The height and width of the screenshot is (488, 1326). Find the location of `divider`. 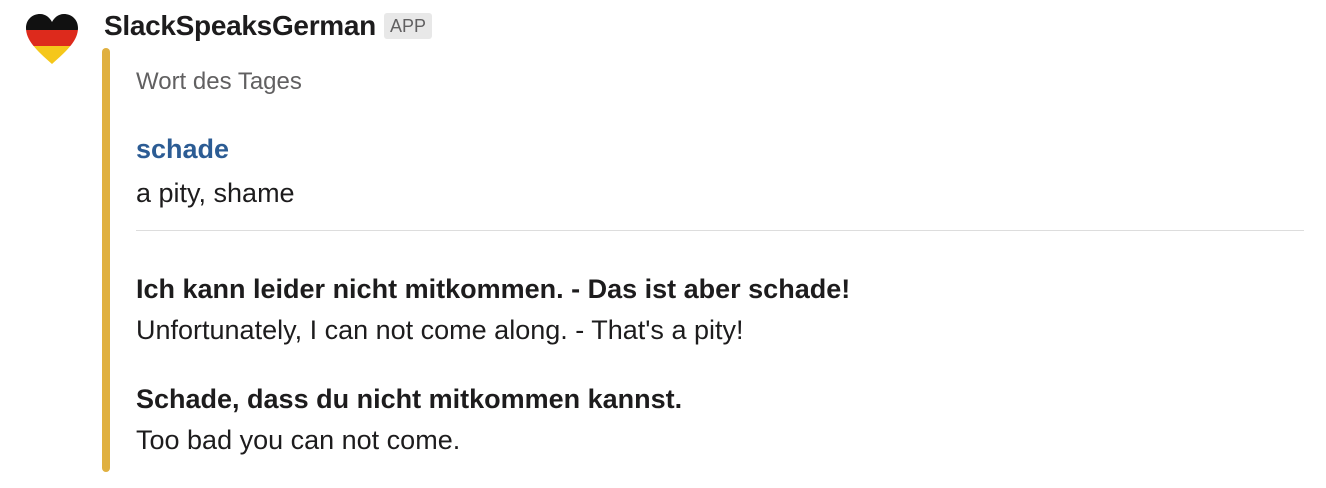

divider is located at coordinates (720, 230).